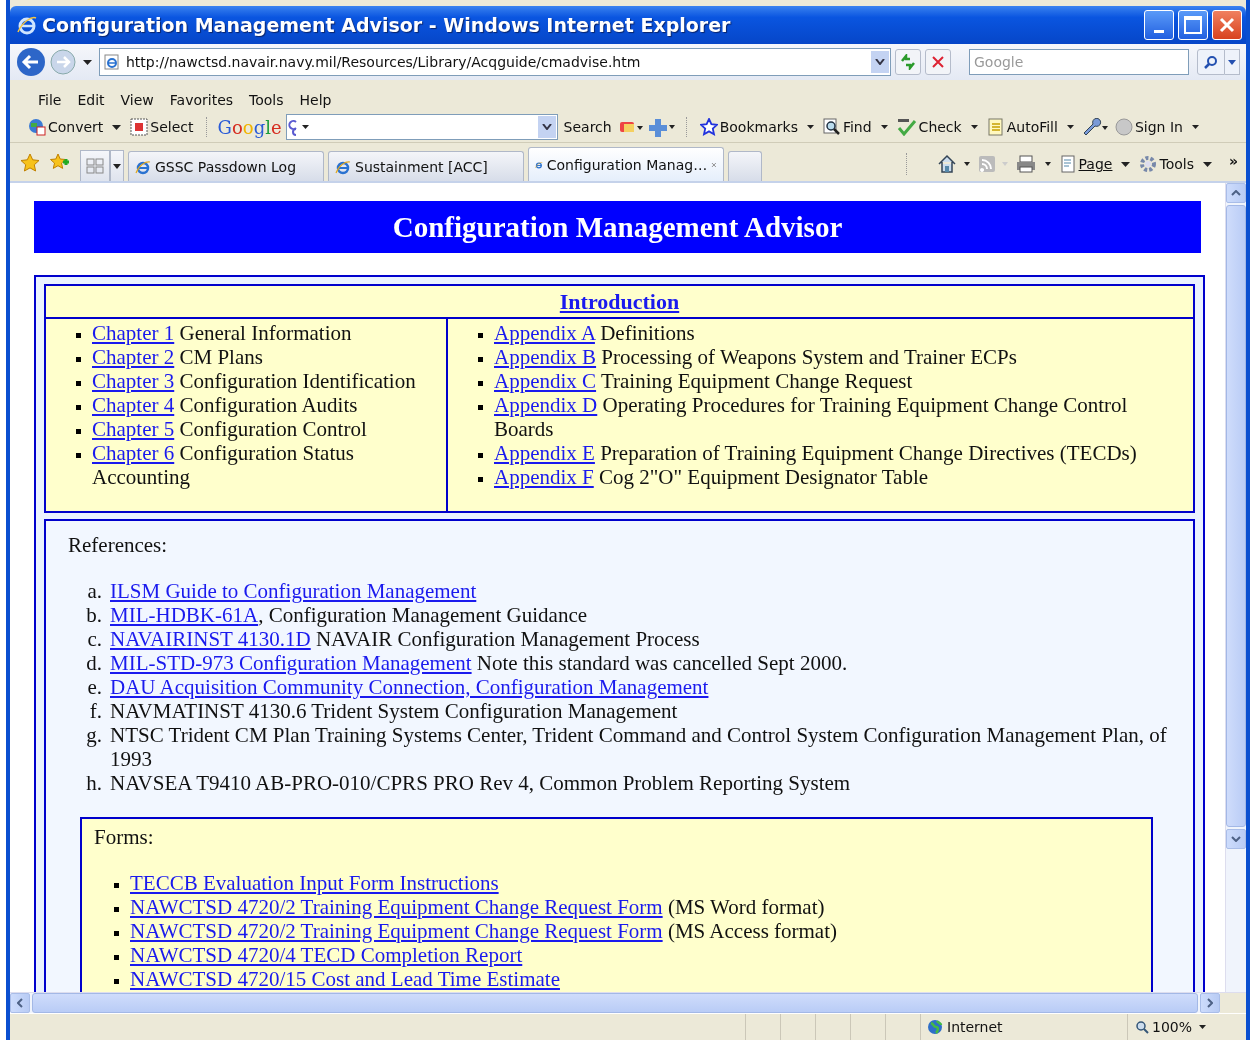 The height and width of the screenshot is (1040, 1250). What do you see at coordinates (293, 591) in the screenshot?
I see `reference-link: ILSM Guide to Configuration Management` at bounding box center [293, 591].